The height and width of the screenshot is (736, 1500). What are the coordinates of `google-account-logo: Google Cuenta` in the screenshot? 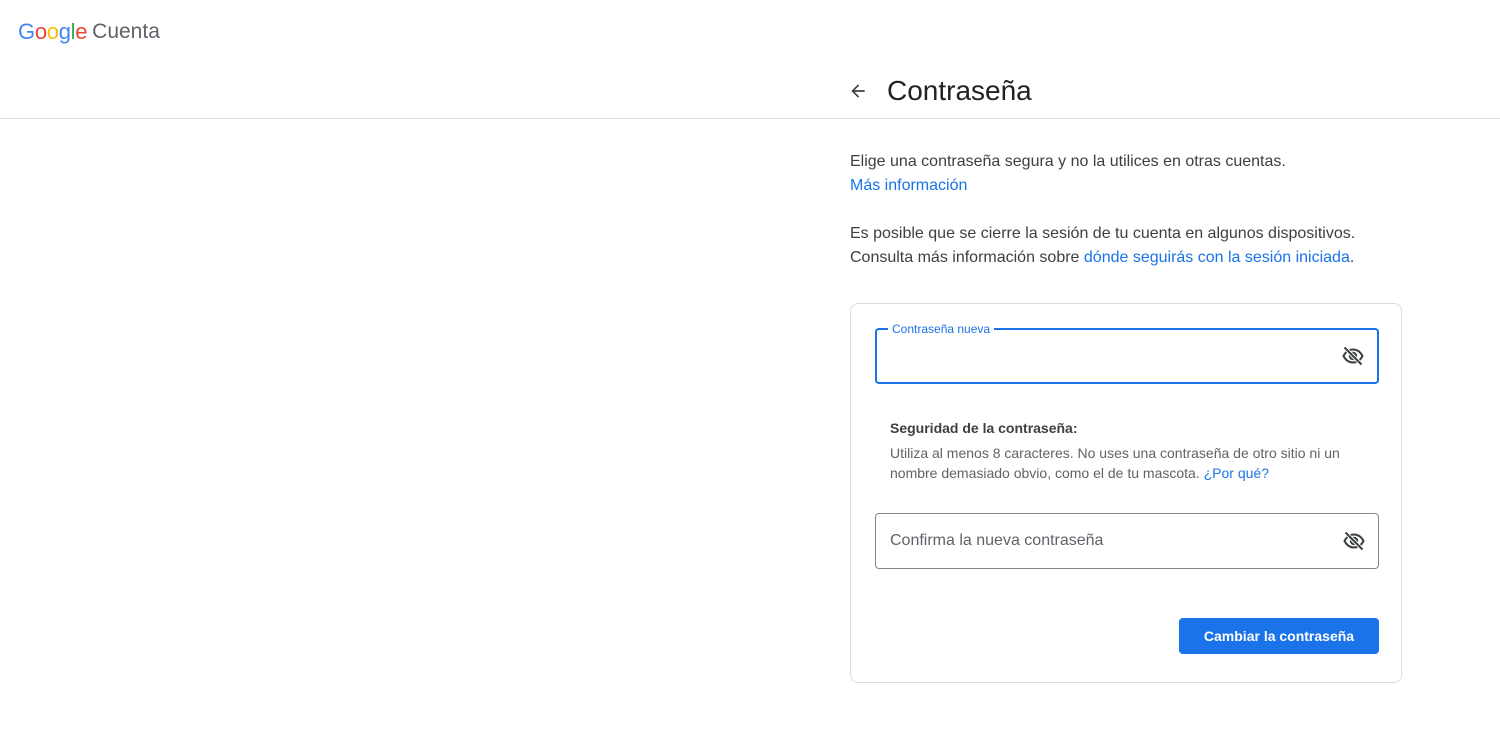 It's located at (89, 32).